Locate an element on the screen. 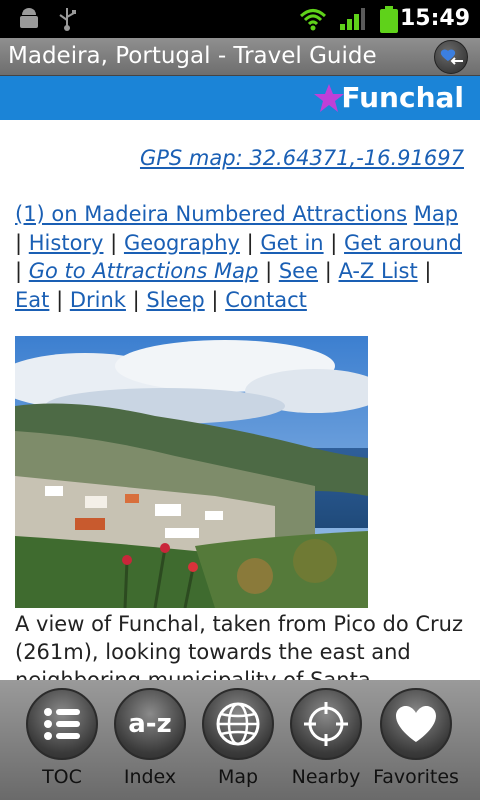  az-icon: a-z is located at coordinates (149, 724).